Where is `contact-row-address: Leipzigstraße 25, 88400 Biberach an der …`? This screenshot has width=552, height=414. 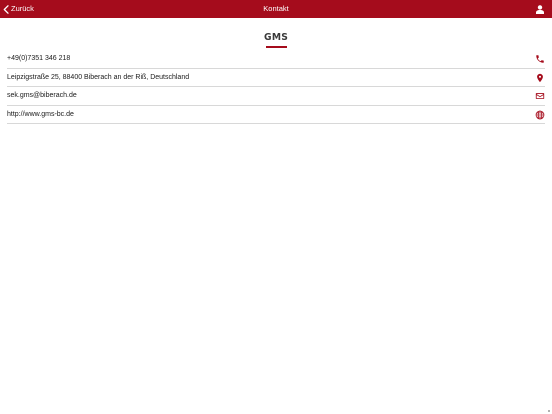
contact-row-address: Leipzigstraße 25, 88400 Biberach an der … is located at coordinates (276, 78).